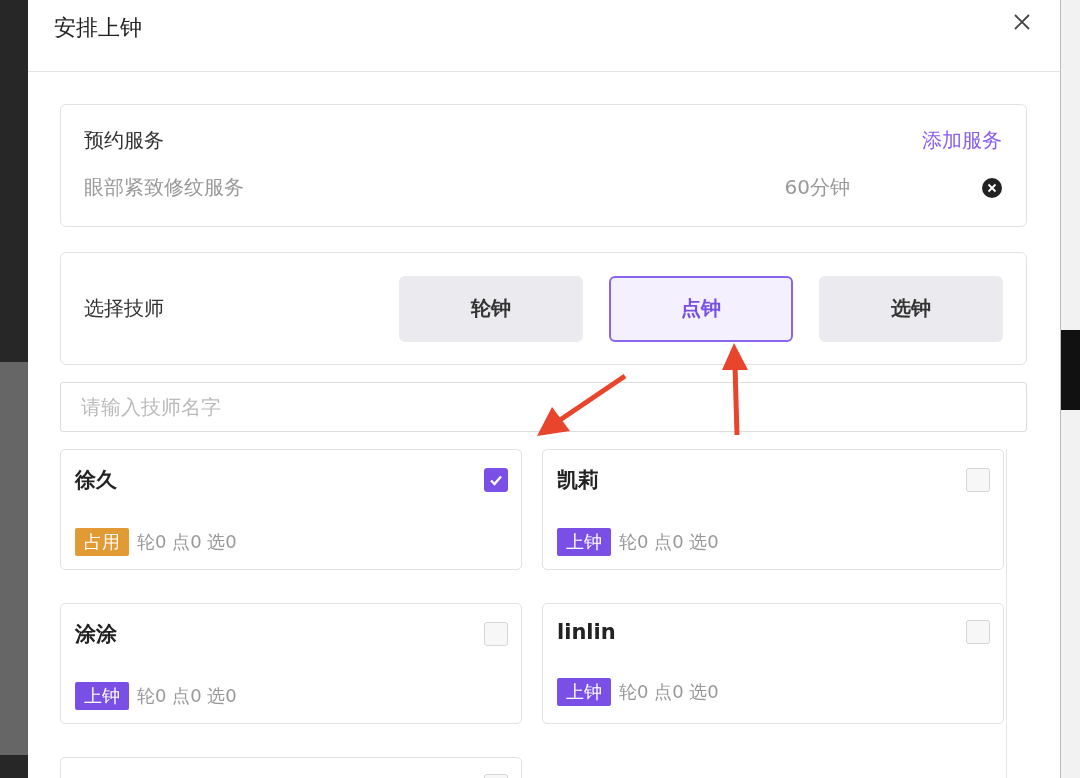  What do you see at coordinates (817, 187) in the screenshot?
I see `service-duration: 60分钟` at bounding box center [817, 187].